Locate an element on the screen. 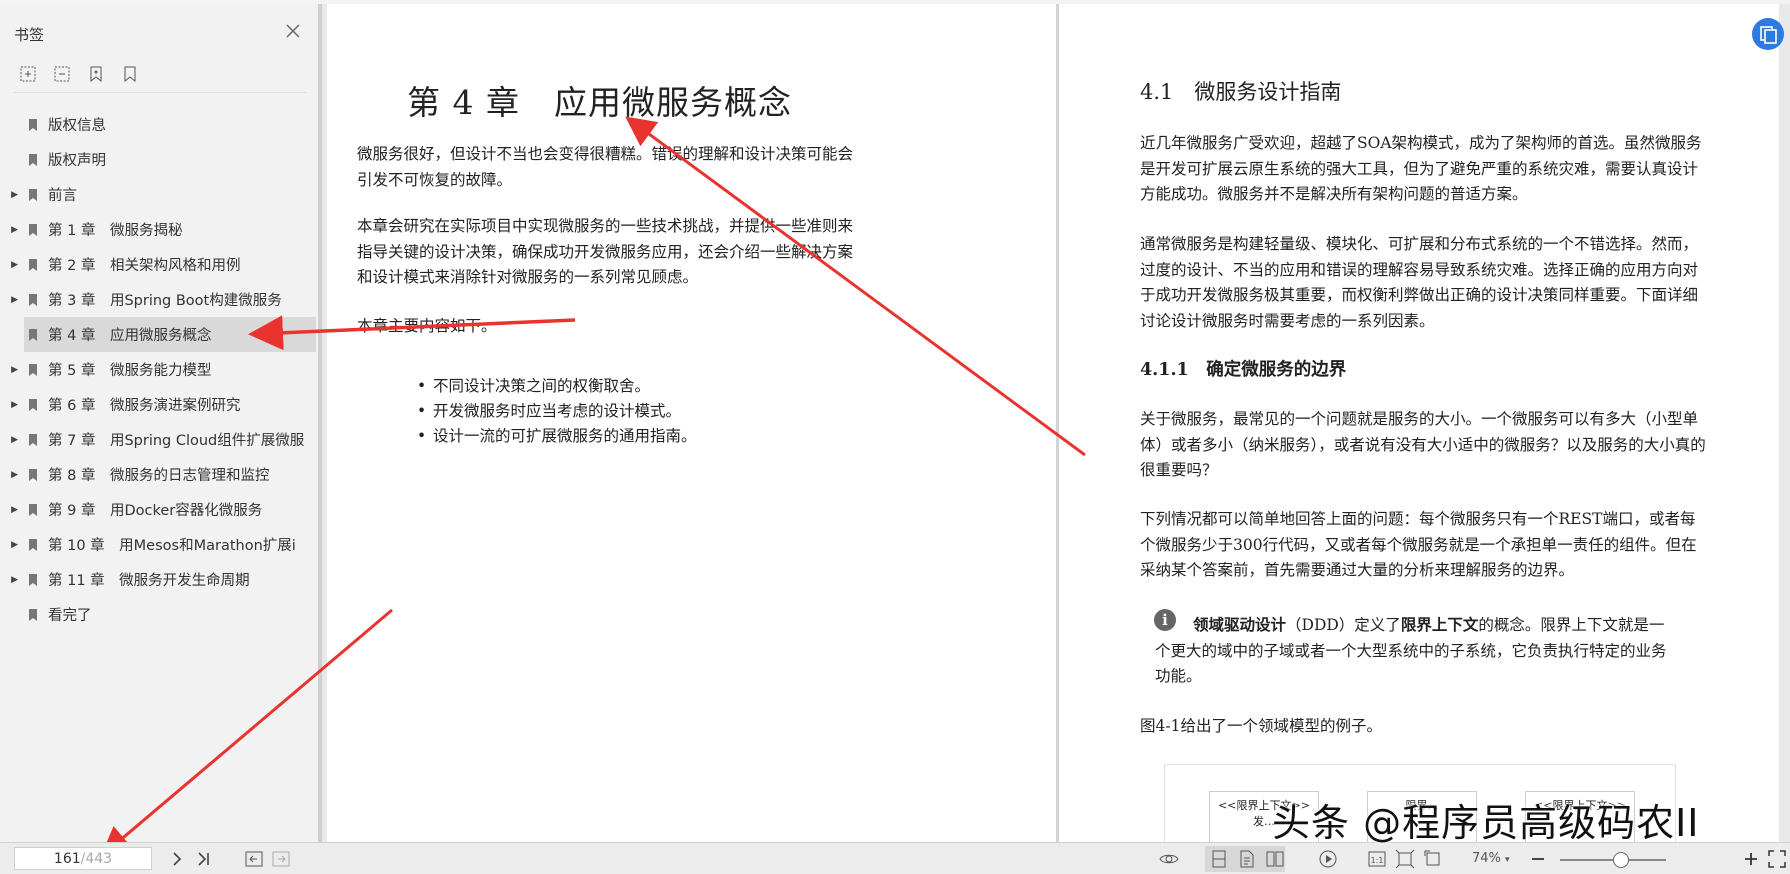 The image size is (1790, 874). zoom-value: 74% is located at coordinates (1486, 858).